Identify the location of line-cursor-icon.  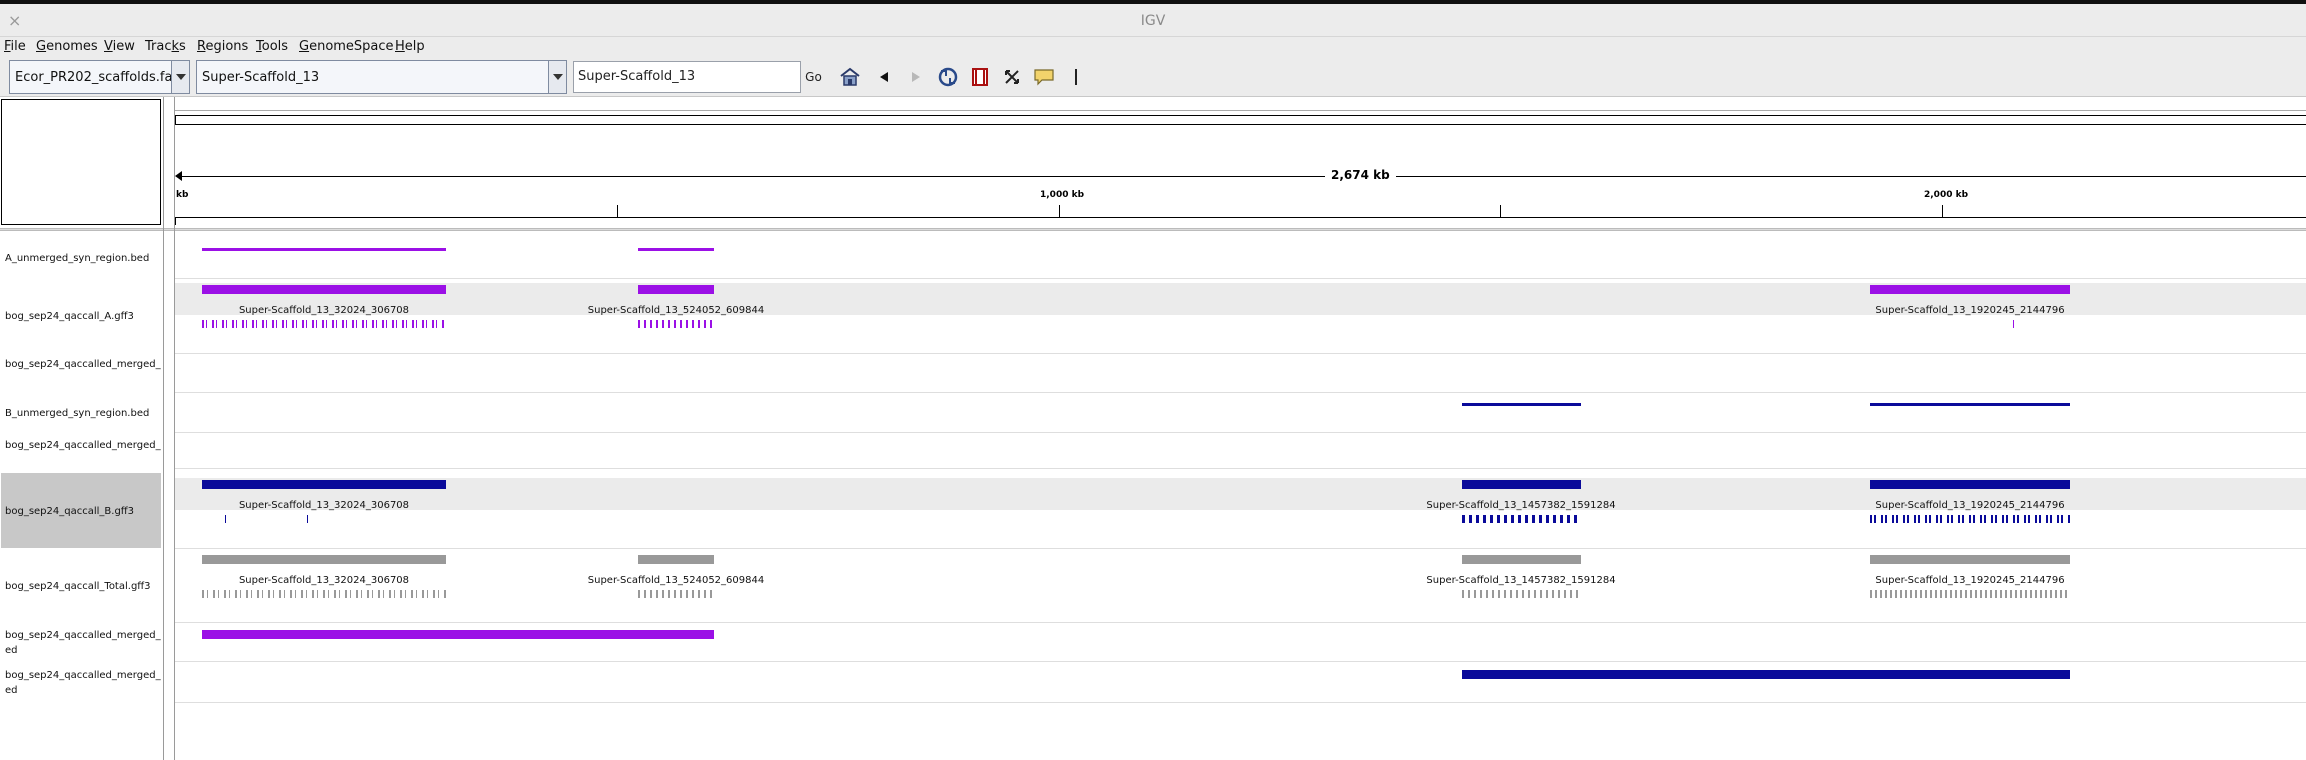
(1076, 77).